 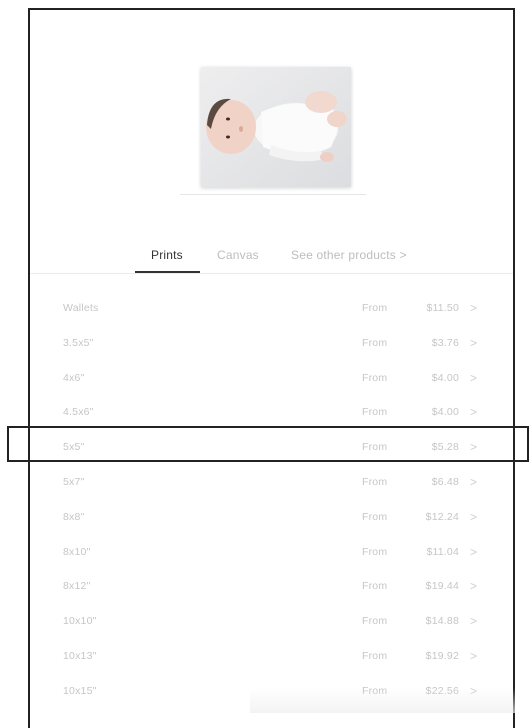 What do you see at coordinates (77, 586) in the screenshot?
I see `size-label: 8x12"` at bounding box center [77, 586].